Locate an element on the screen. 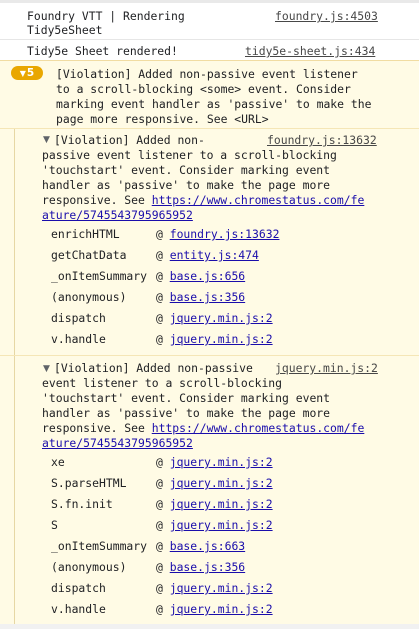  stack-location-link: foundry.js:13632 is located at coordinates (225, 234).